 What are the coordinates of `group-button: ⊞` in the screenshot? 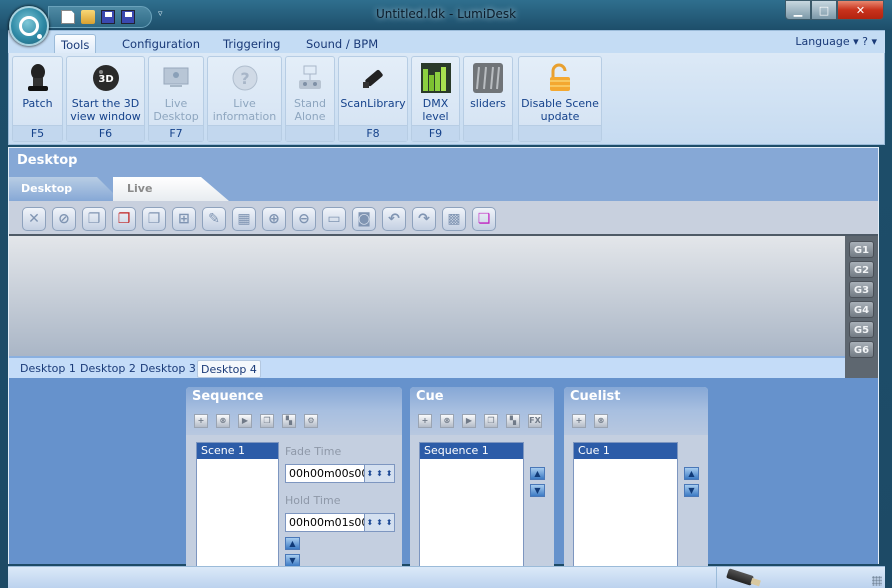 It's located at (184, 219).